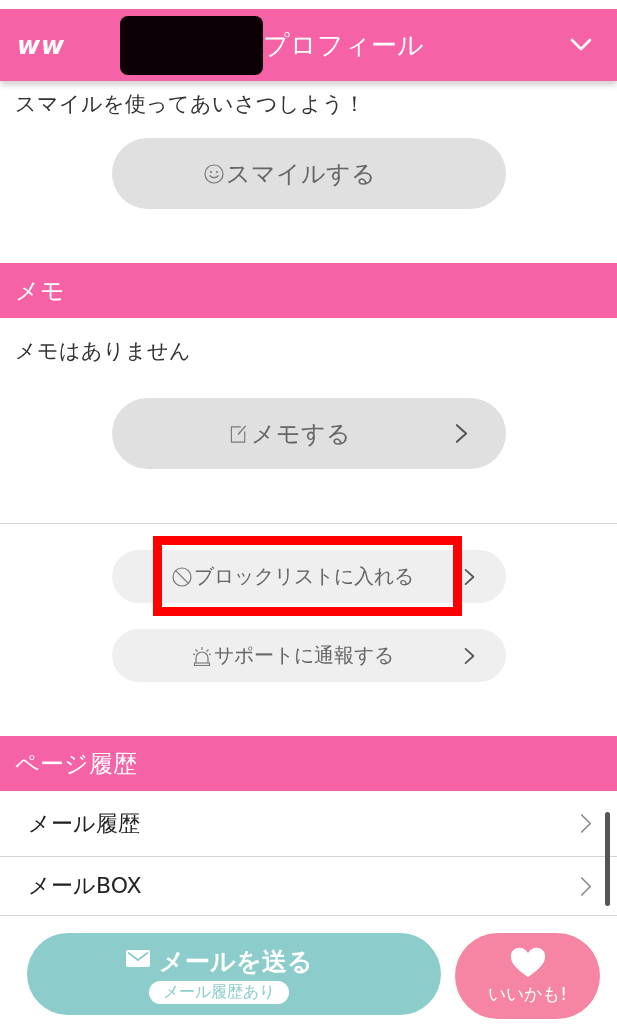 This screenshot has width=617, height=1024. Describe the element at coordinates (202, 655) in the screenshot. I see `siren-icon` at that location.